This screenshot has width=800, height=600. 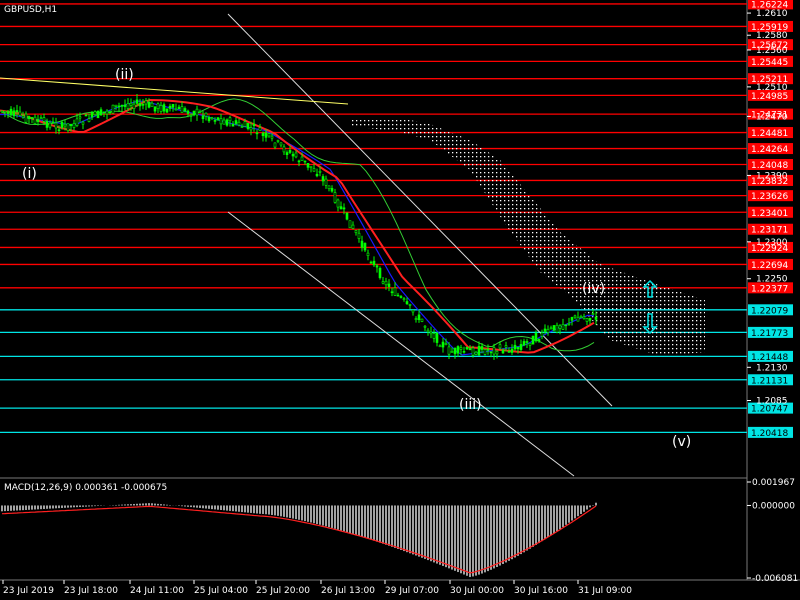 What do you see at coordinates (283, 591) in the screenshot?
I see `time-tick-label: 25 Jul 20:00` at bounding box center [283, 591].